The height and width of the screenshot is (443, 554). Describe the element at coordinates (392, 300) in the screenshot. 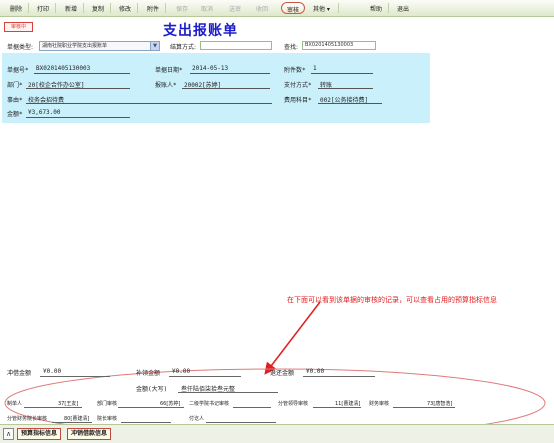

I see `annotation-text: 在下面可以看到该单据的审核的记录，可以查看占用的预算指标信息` at that location.